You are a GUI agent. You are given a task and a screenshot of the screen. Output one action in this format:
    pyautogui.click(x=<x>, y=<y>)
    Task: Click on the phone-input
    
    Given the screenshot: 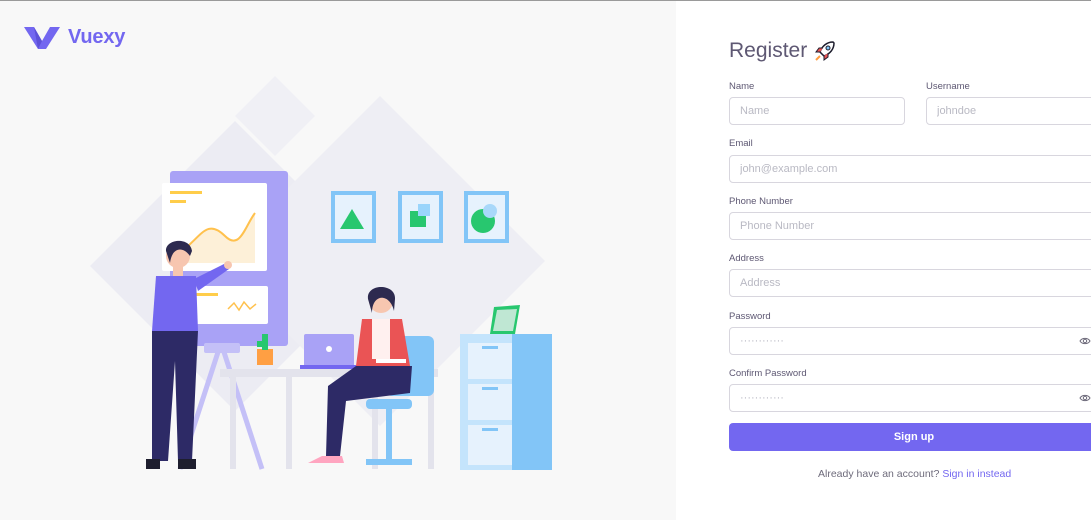 What is the action you would take?
    pyautogui.click(x=910, y=226)
    